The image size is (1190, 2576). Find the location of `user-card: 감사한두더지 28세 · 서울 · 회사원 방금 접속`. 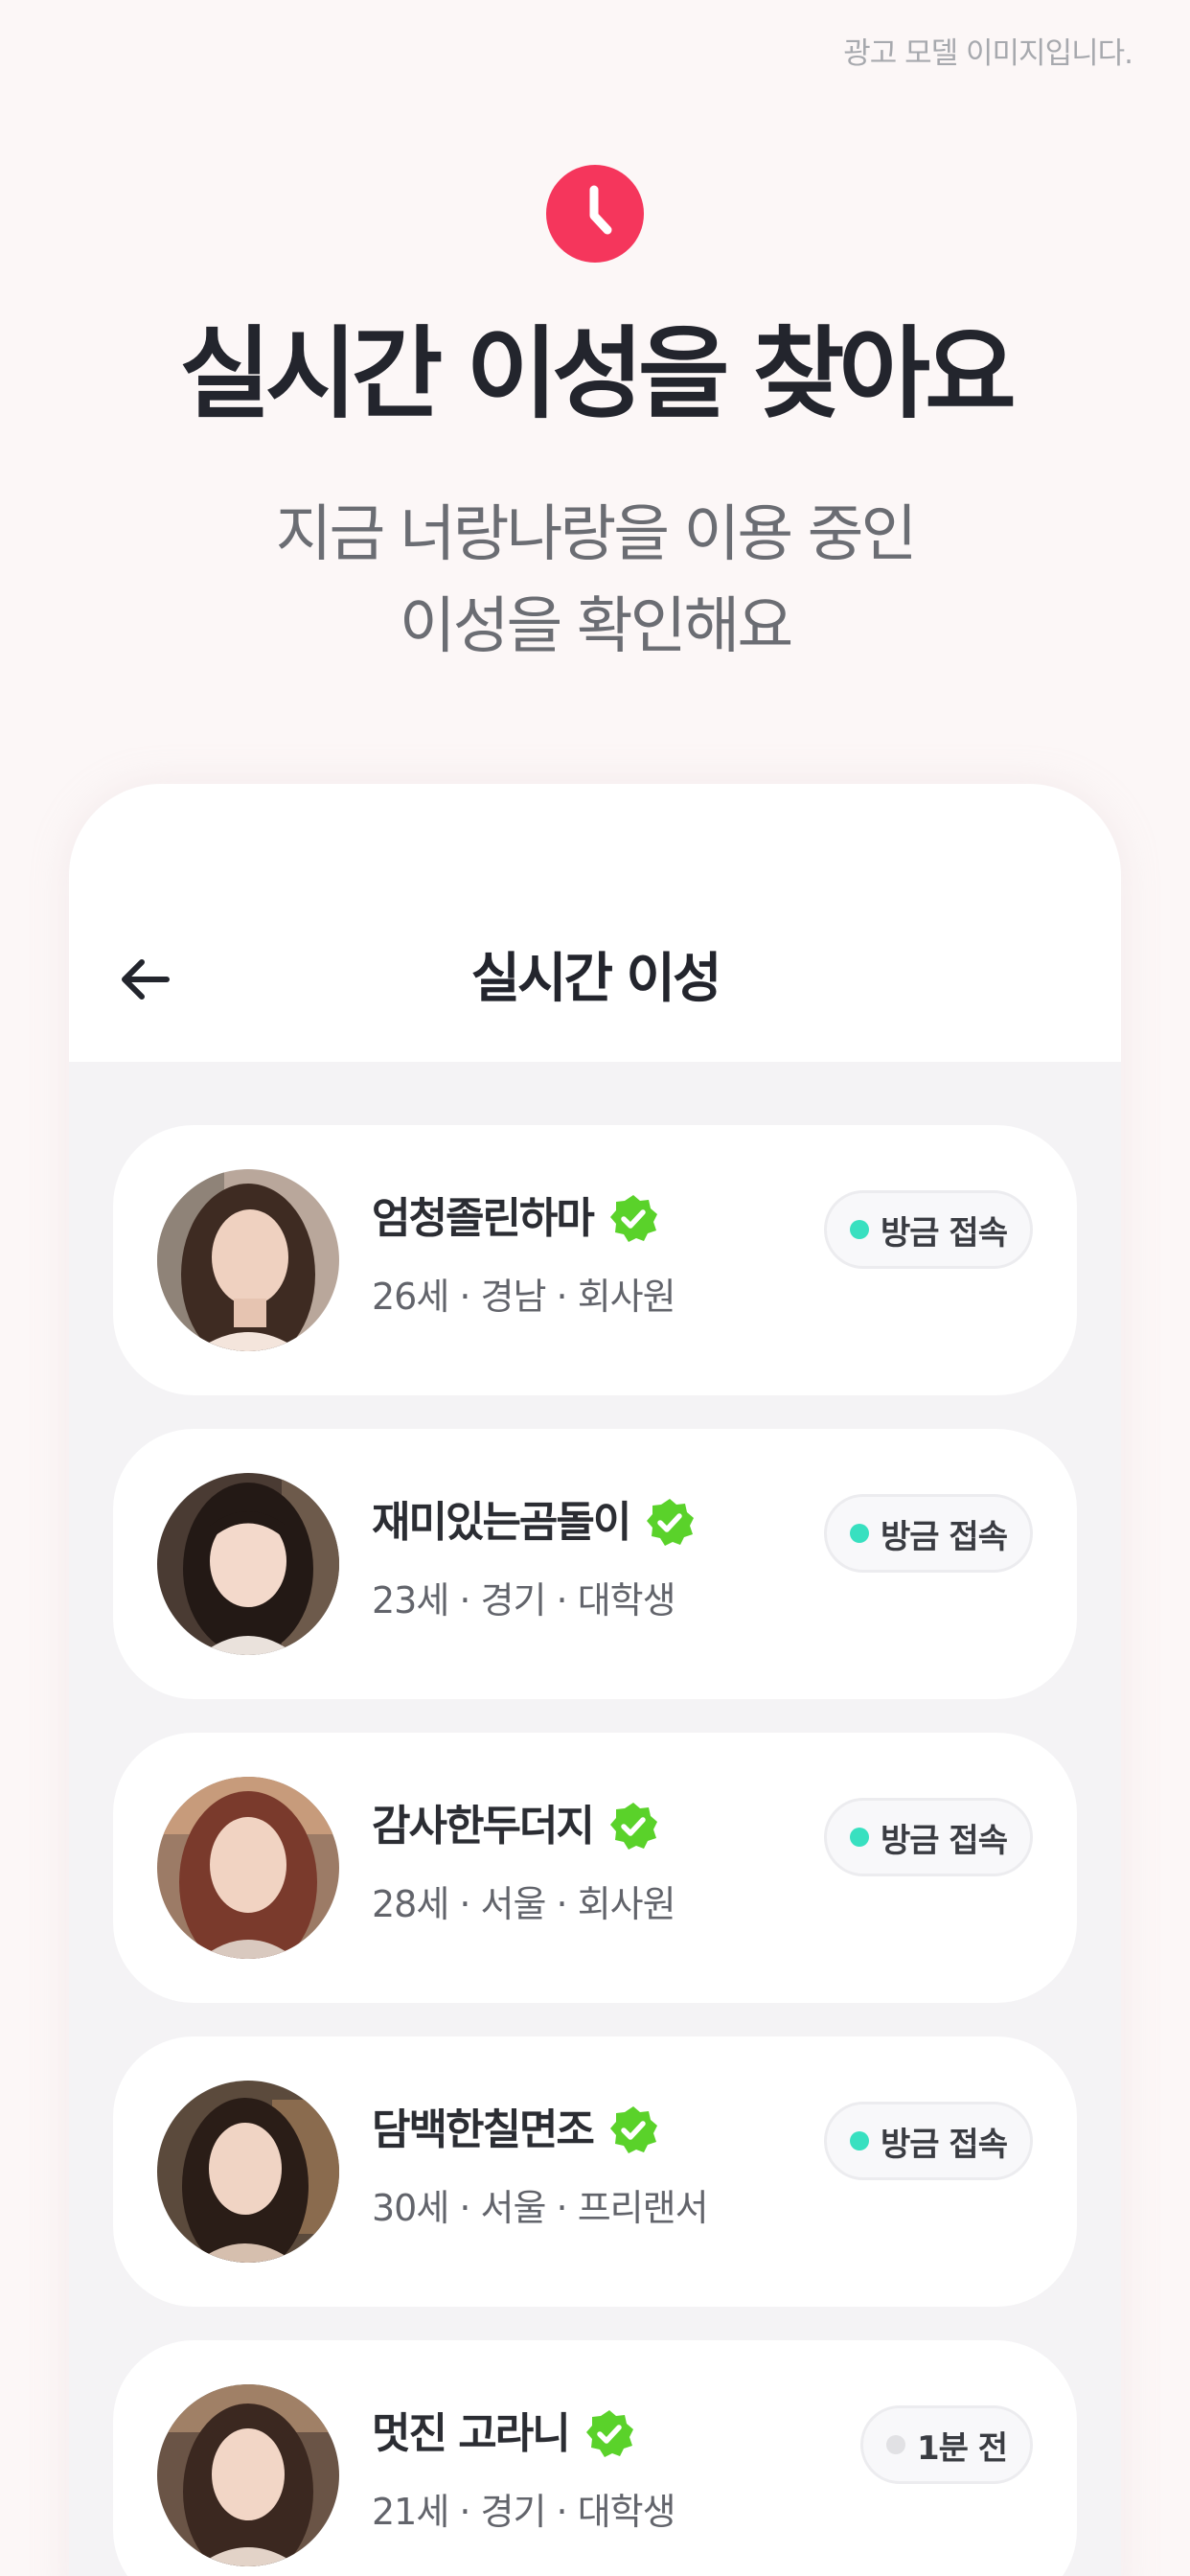

user-card: 감사한두더지 28세 · 서울 · 회사원 방금 접속 is located at coordinates (595, 1868).